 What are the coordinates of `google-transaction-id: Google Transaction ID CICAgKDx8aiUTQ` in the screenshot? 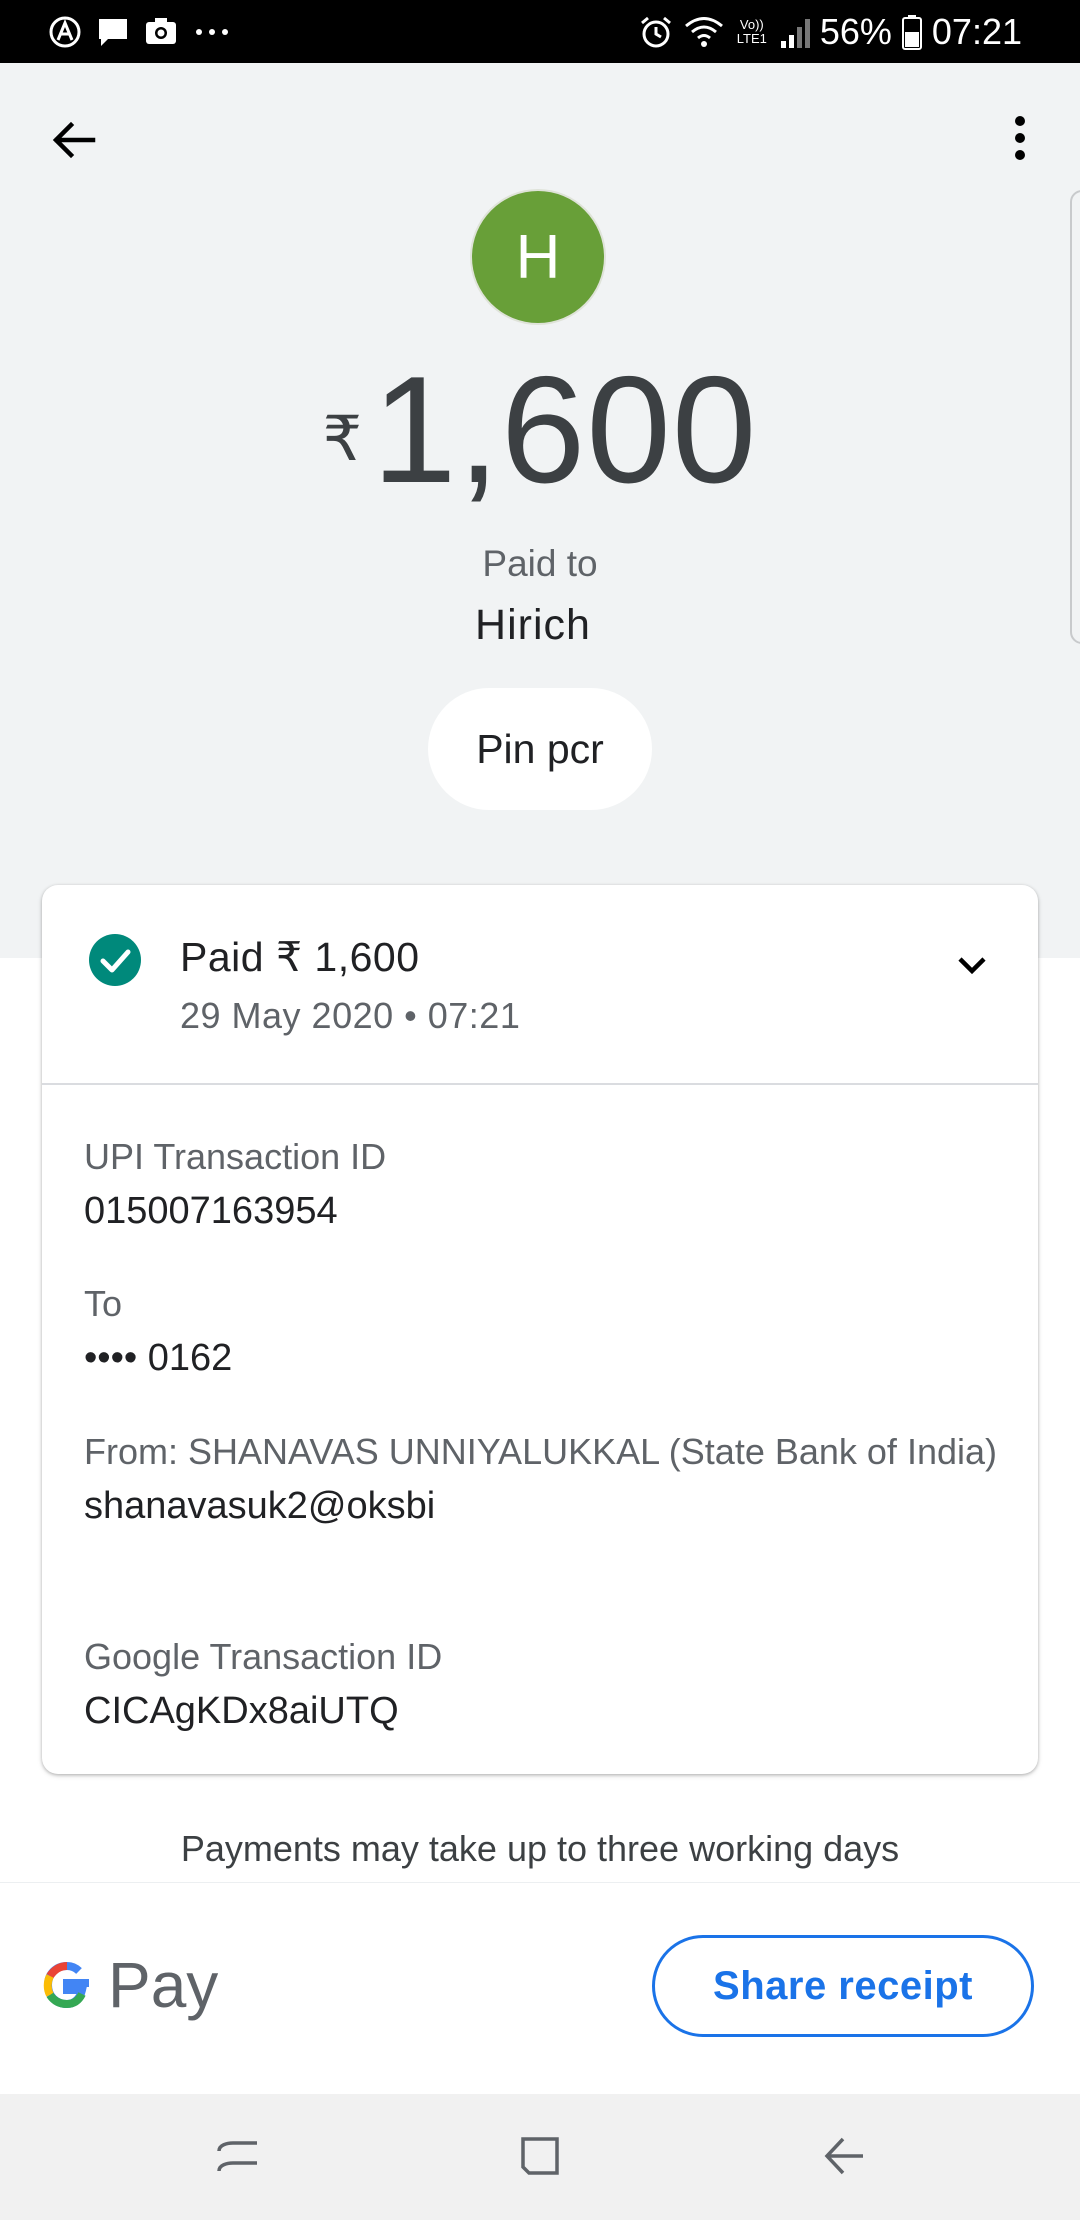 It's located at (544, 1684).